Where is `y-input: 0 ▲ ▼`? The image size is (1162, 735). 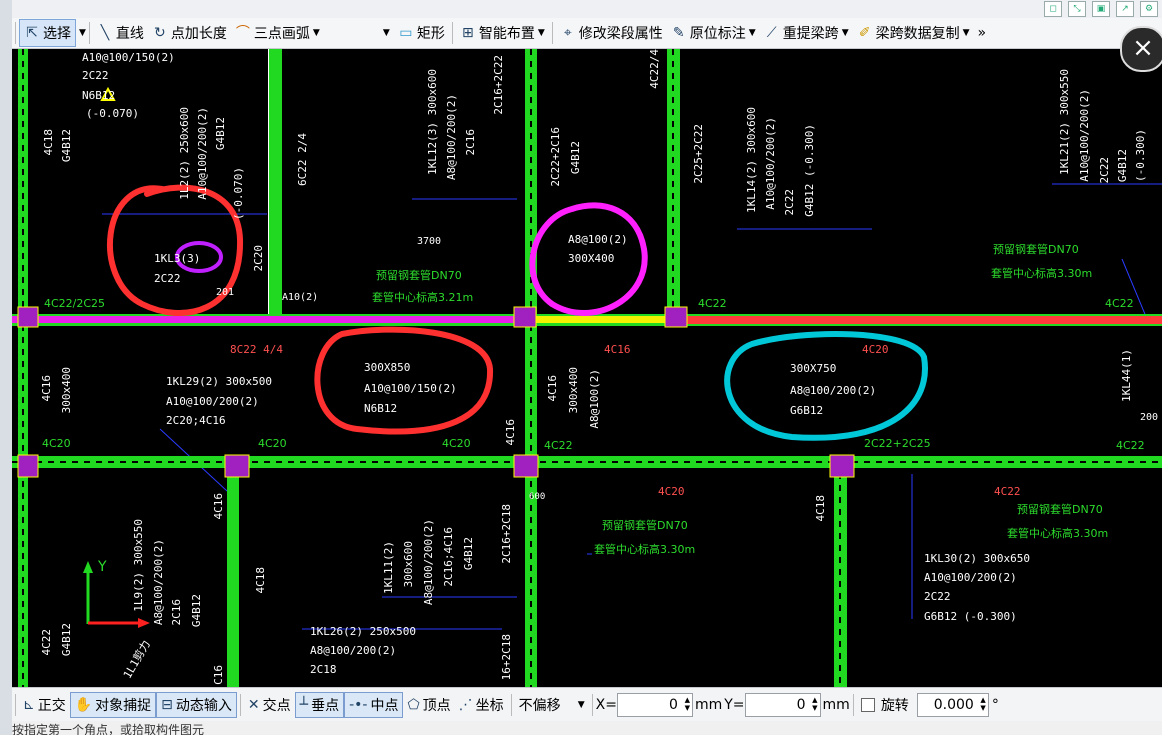
y-input: 0 ▲ ▼ is located at coordinates (782, 705).